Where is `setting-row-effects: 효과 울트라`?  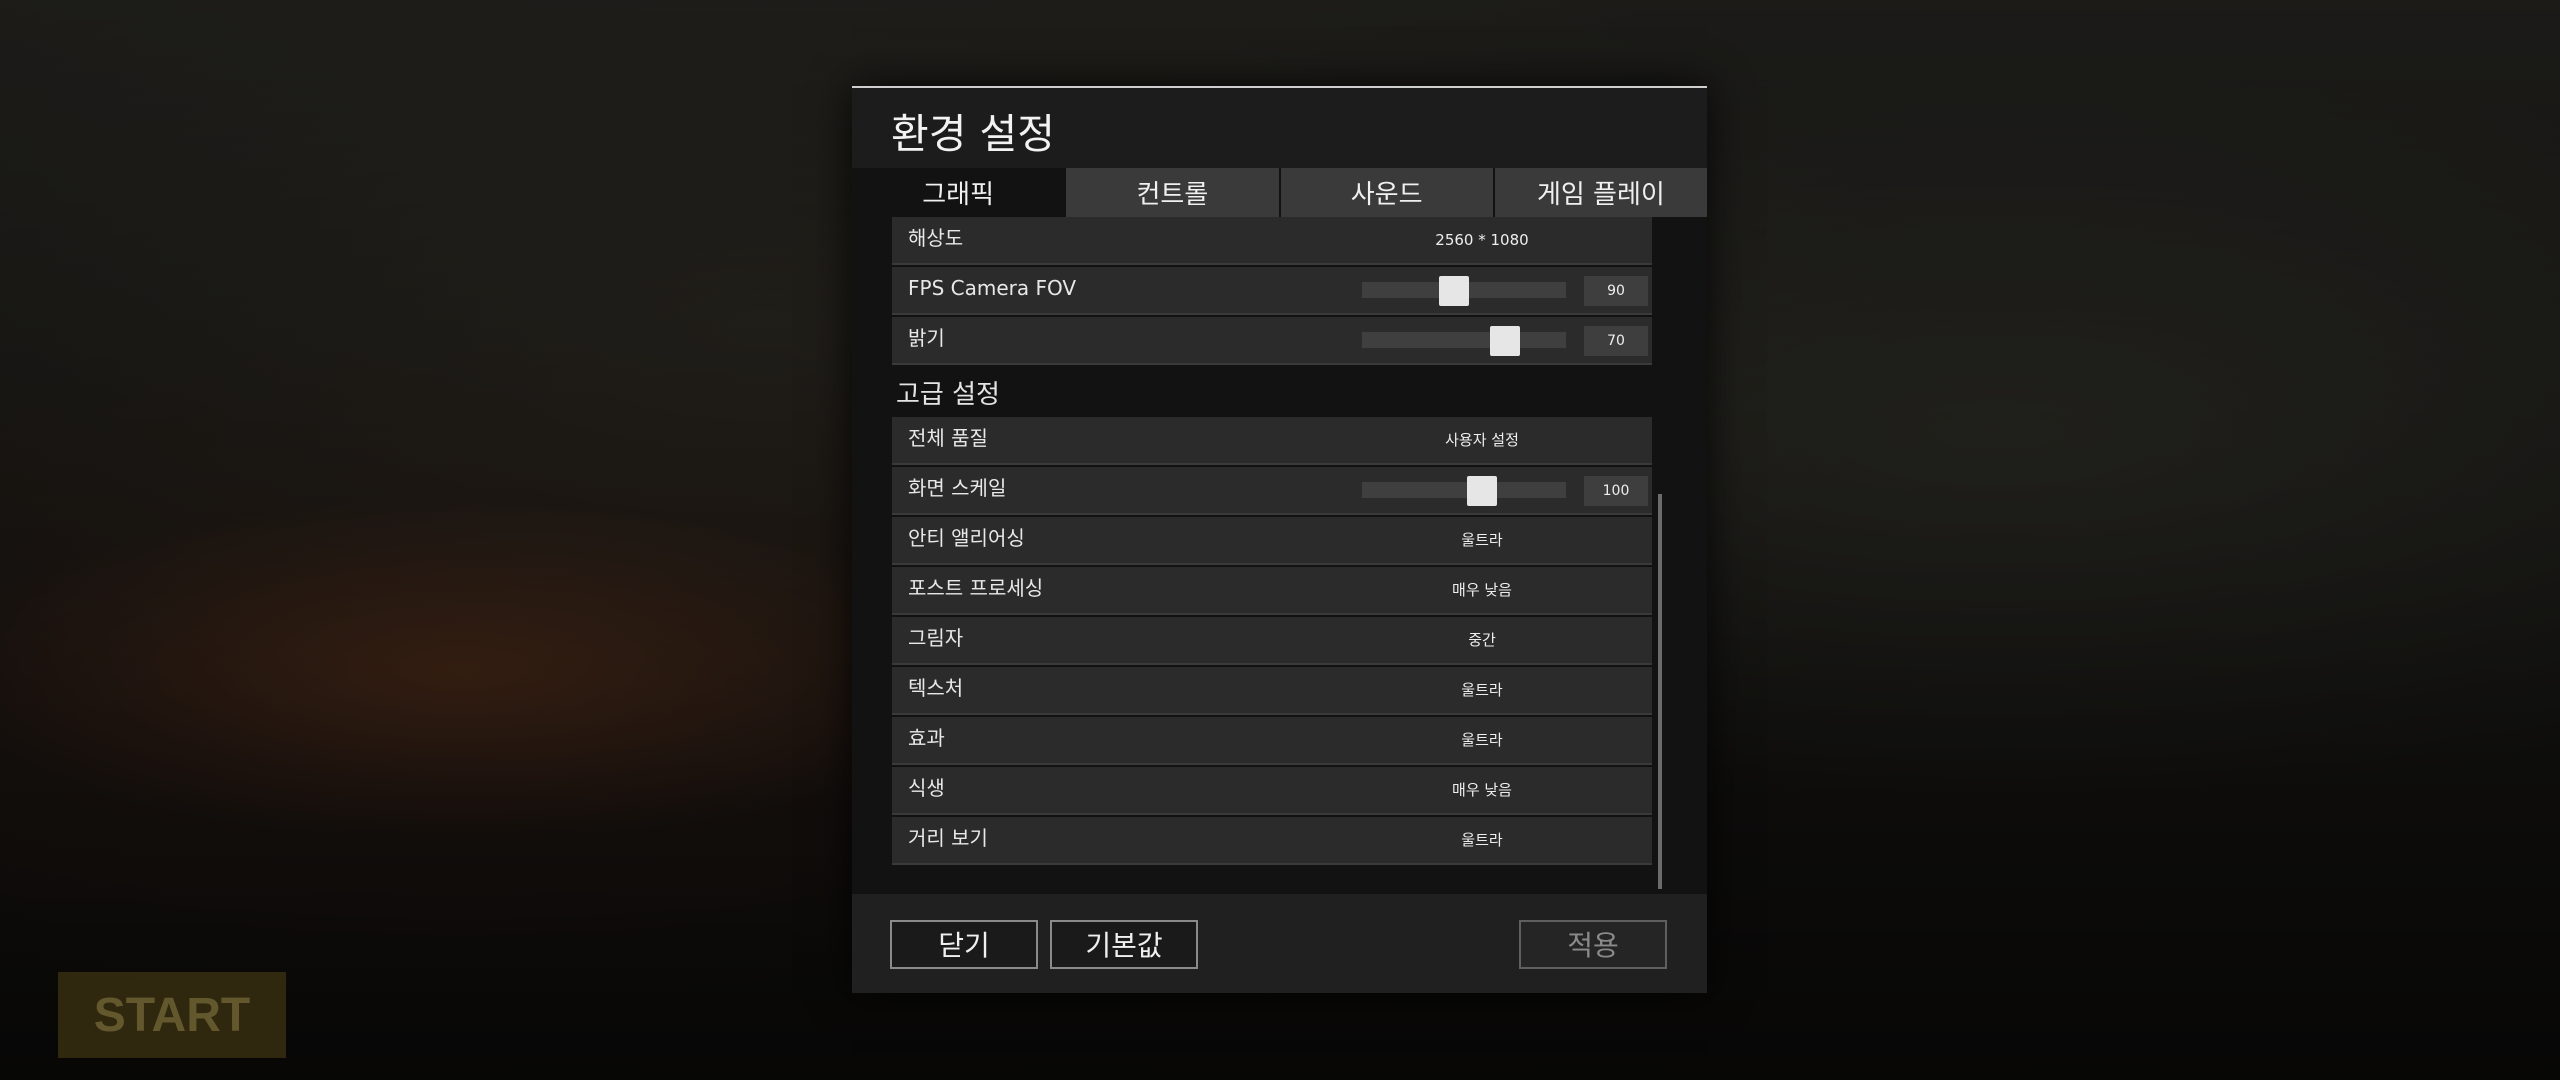 setting-row-effects: 효과 울트라 is located at coordinates (1272, 741).